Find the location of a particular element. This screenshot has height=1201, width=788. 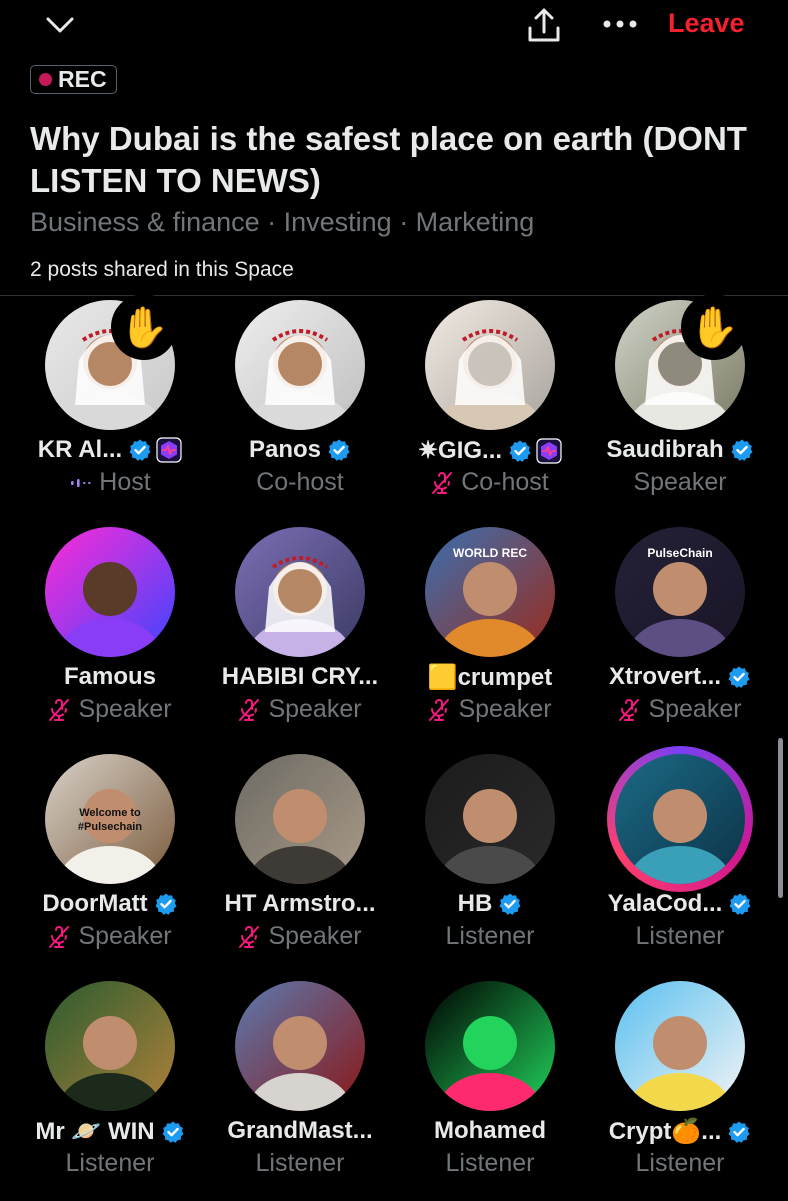

participant-card: HABIBI CRY... Speaker is located at coordinates (300, 637).